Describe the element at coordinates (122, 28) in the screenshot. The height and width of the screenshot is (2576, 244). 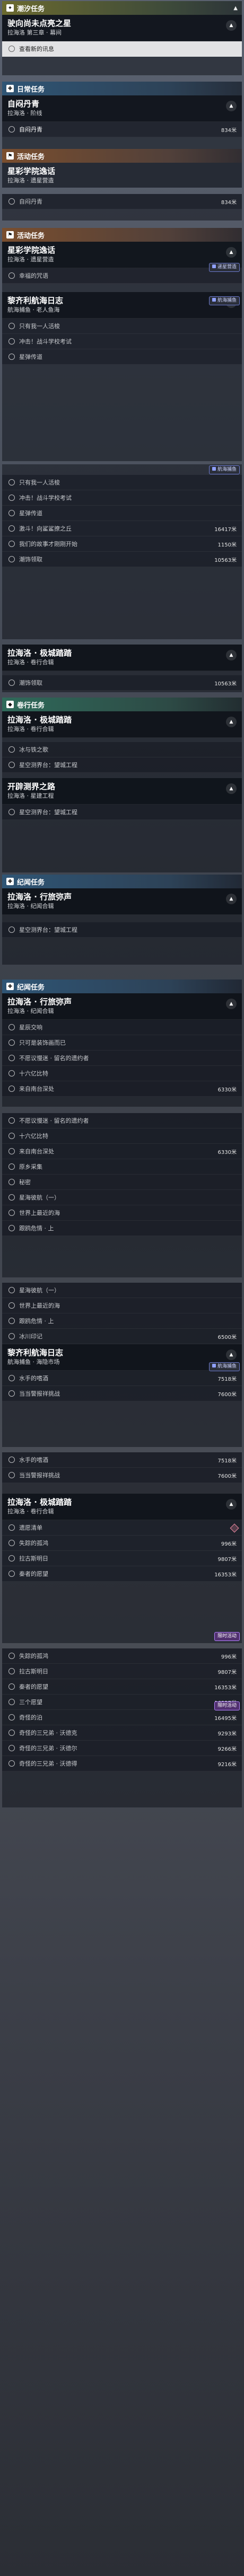
I see `quest-card: 驶向尚未点亮之星 拉海洛 第三章 · 幕间 ▲` at that location.